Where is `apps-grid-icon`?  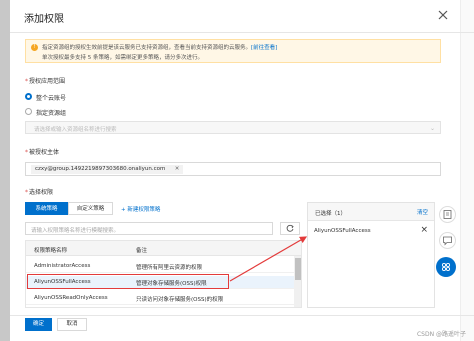
apps-grid-icon is located at coordinates (446, 267).